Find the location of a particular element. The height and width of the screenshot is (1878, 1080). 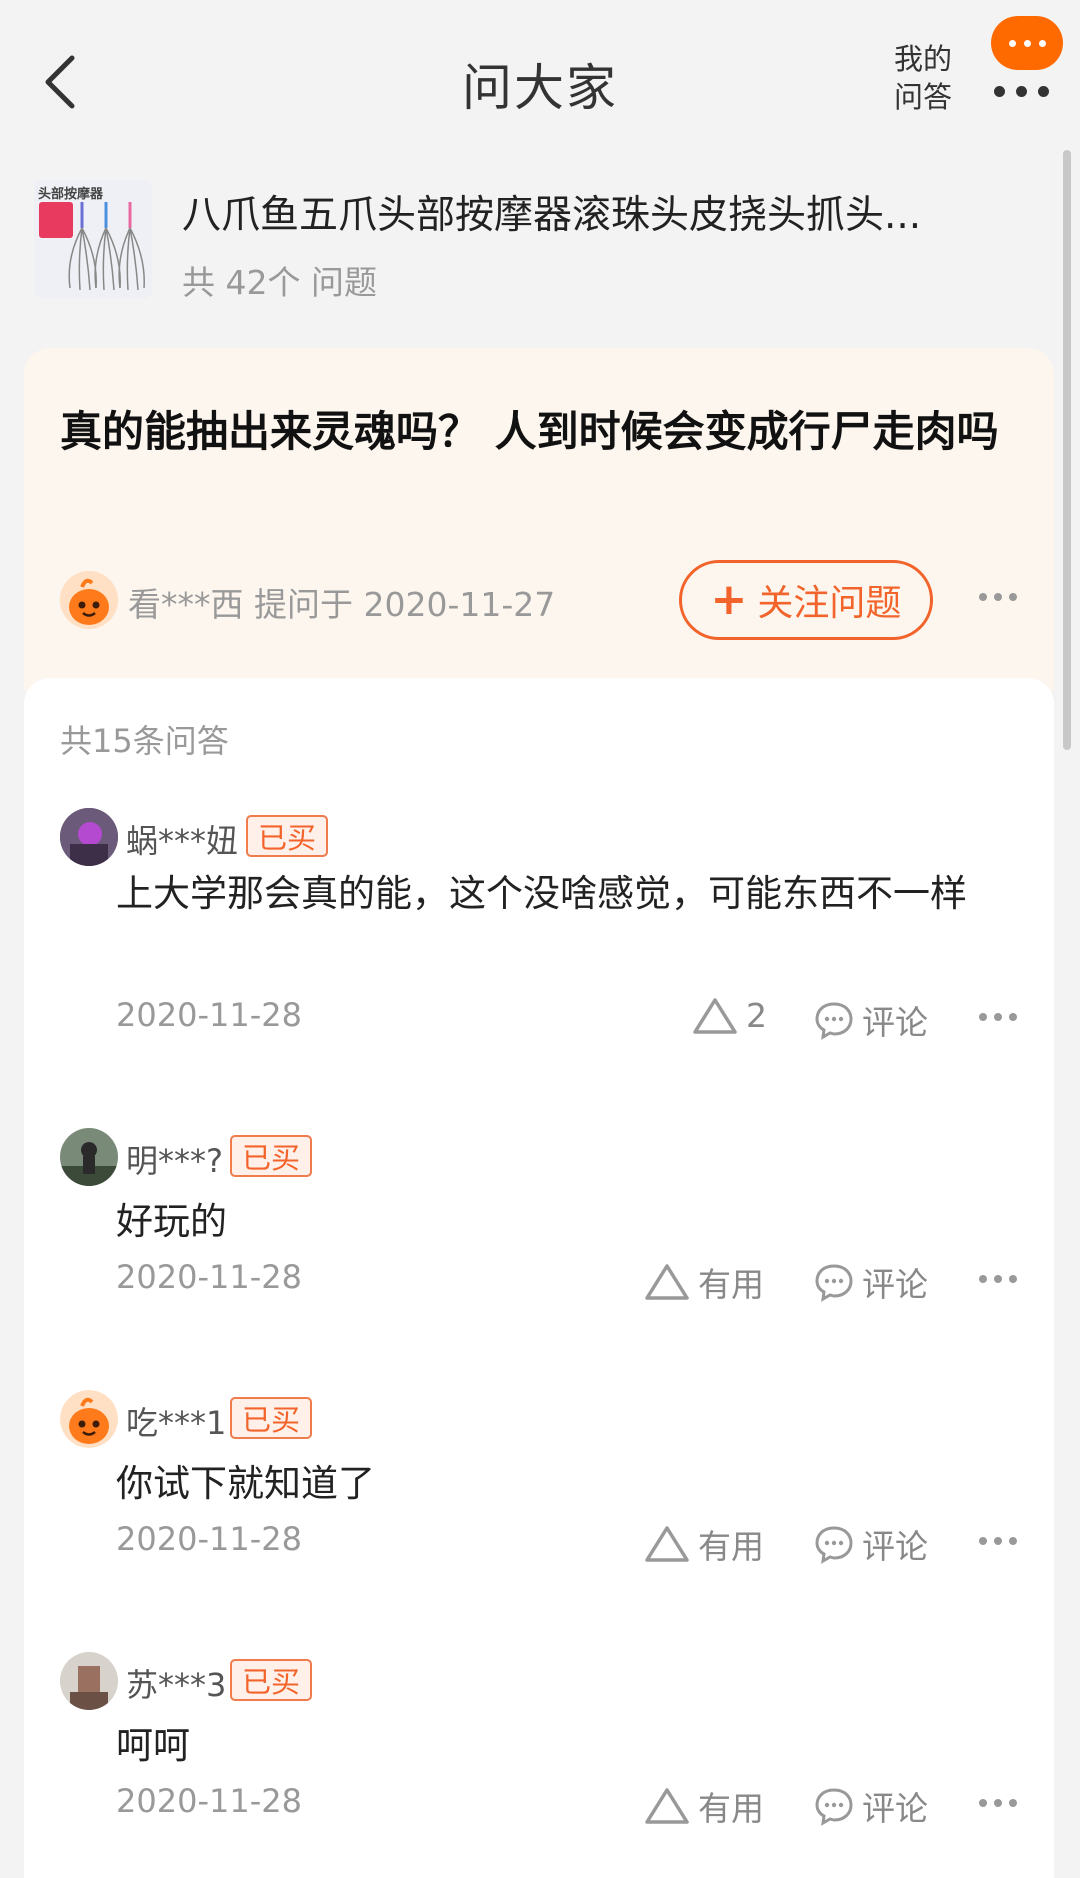

follow-question-button: + 关注问题 is located at coordinates (806, 600).